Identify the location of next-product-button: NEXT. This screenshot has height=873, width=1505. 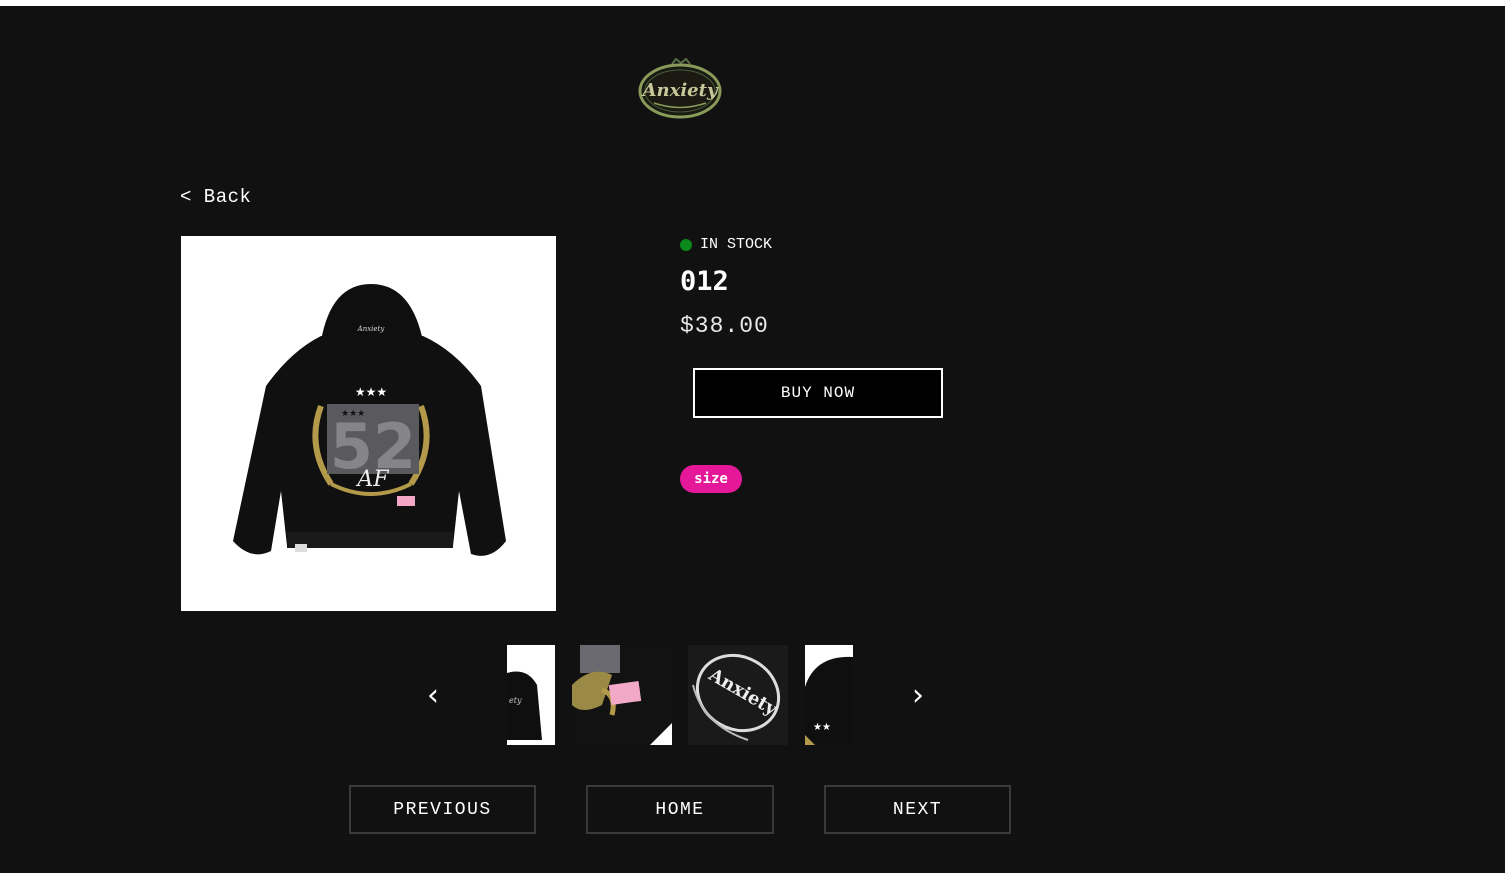
(917, 809).